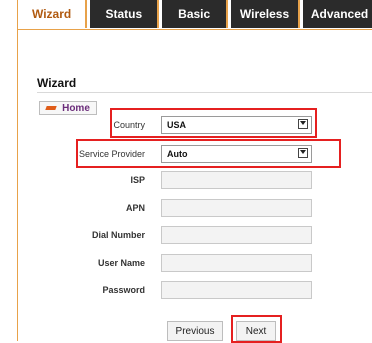  Describe the element at coordinates (236, 208) in the screenshot. I see `apn-input` at that location.